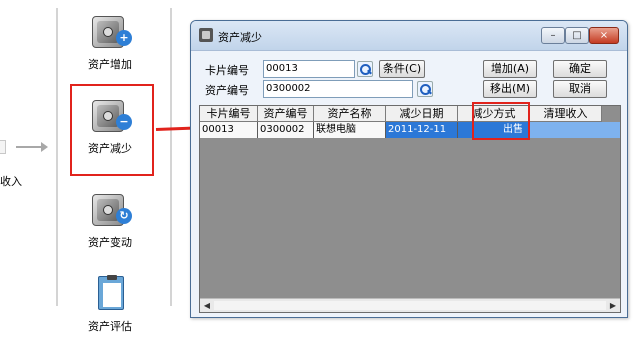  I want to click on flow-arrow, so click(32, 147).